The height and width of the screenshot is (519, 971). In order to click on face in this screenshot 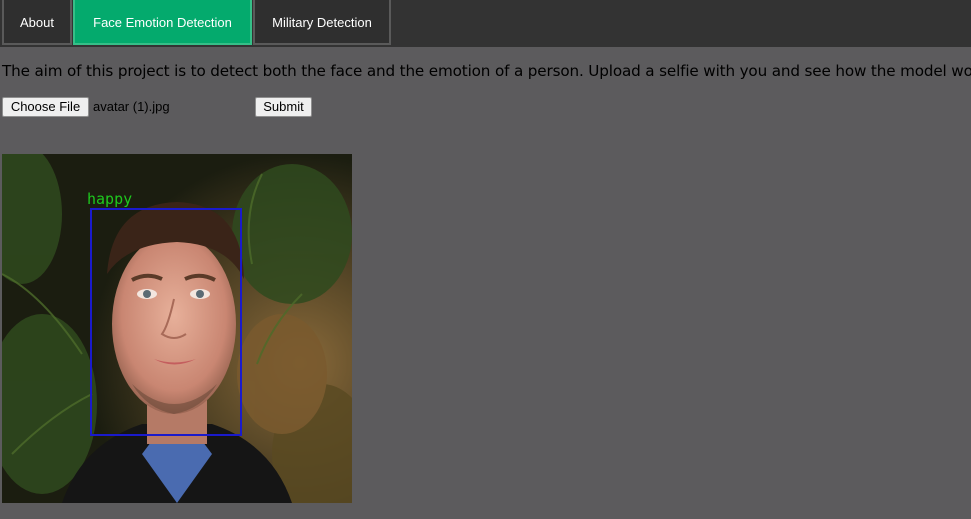, I will do `click(174, 324)`.